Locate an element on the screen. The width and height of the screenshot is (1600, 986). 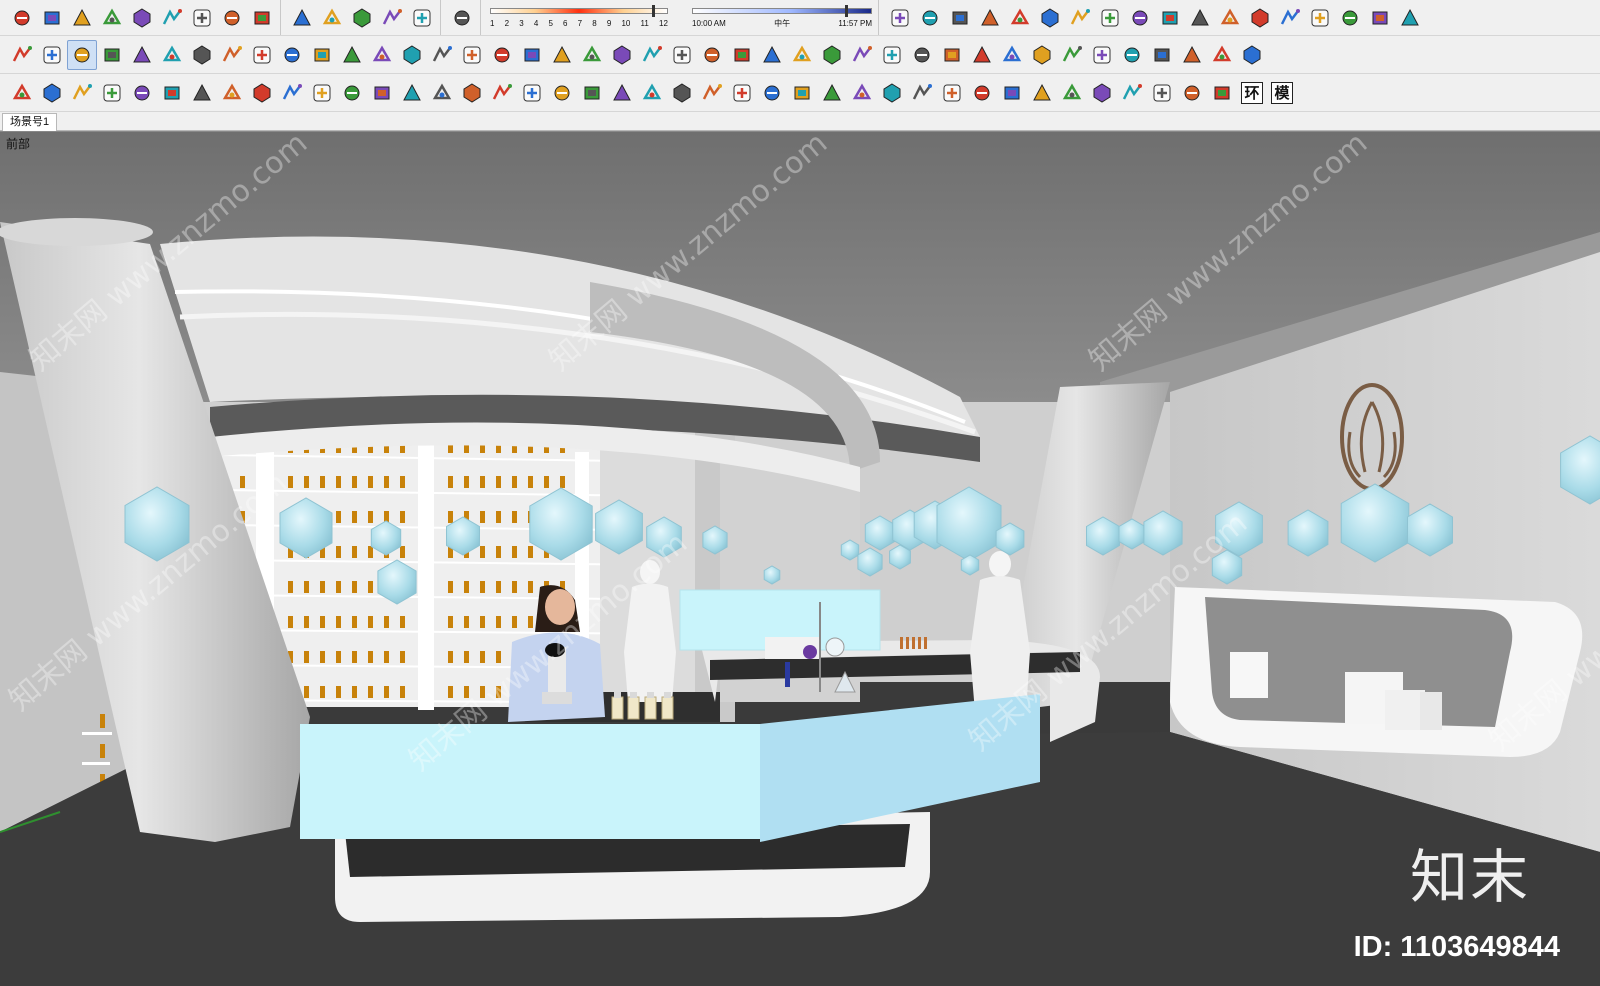
orbit-button is located at coordinates (22, 18).